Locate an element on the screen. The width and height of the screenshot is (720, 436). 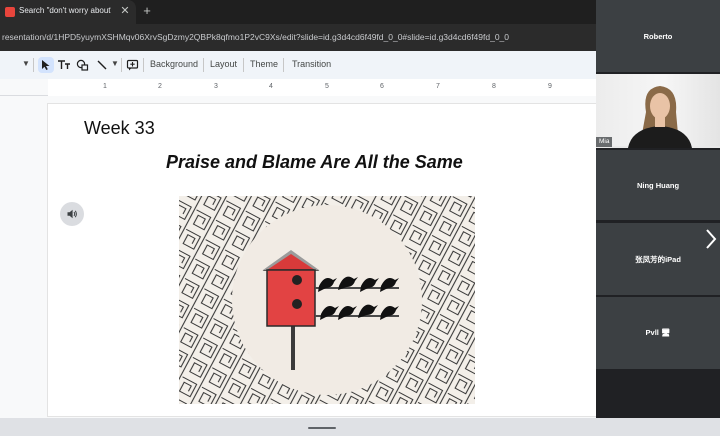
background-button: Background is located at coordinates (174, 64).